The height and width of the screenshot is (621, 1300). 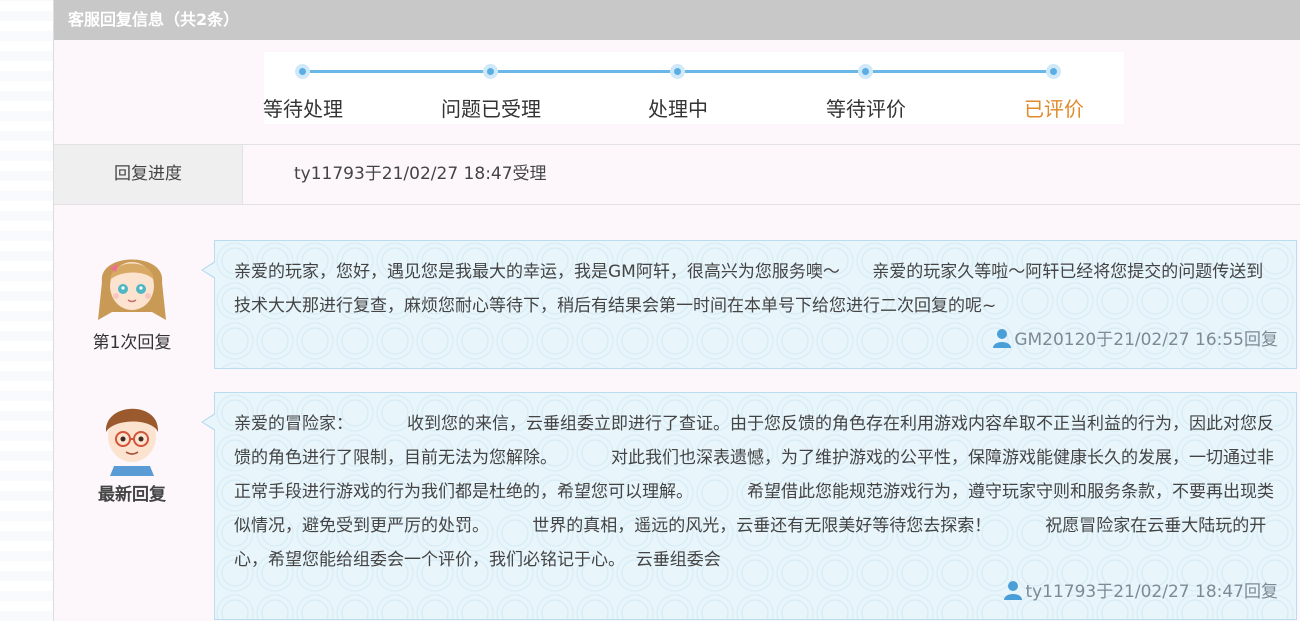 I want to click on step-label-processing: 处理中, so click(x=678, y=109).